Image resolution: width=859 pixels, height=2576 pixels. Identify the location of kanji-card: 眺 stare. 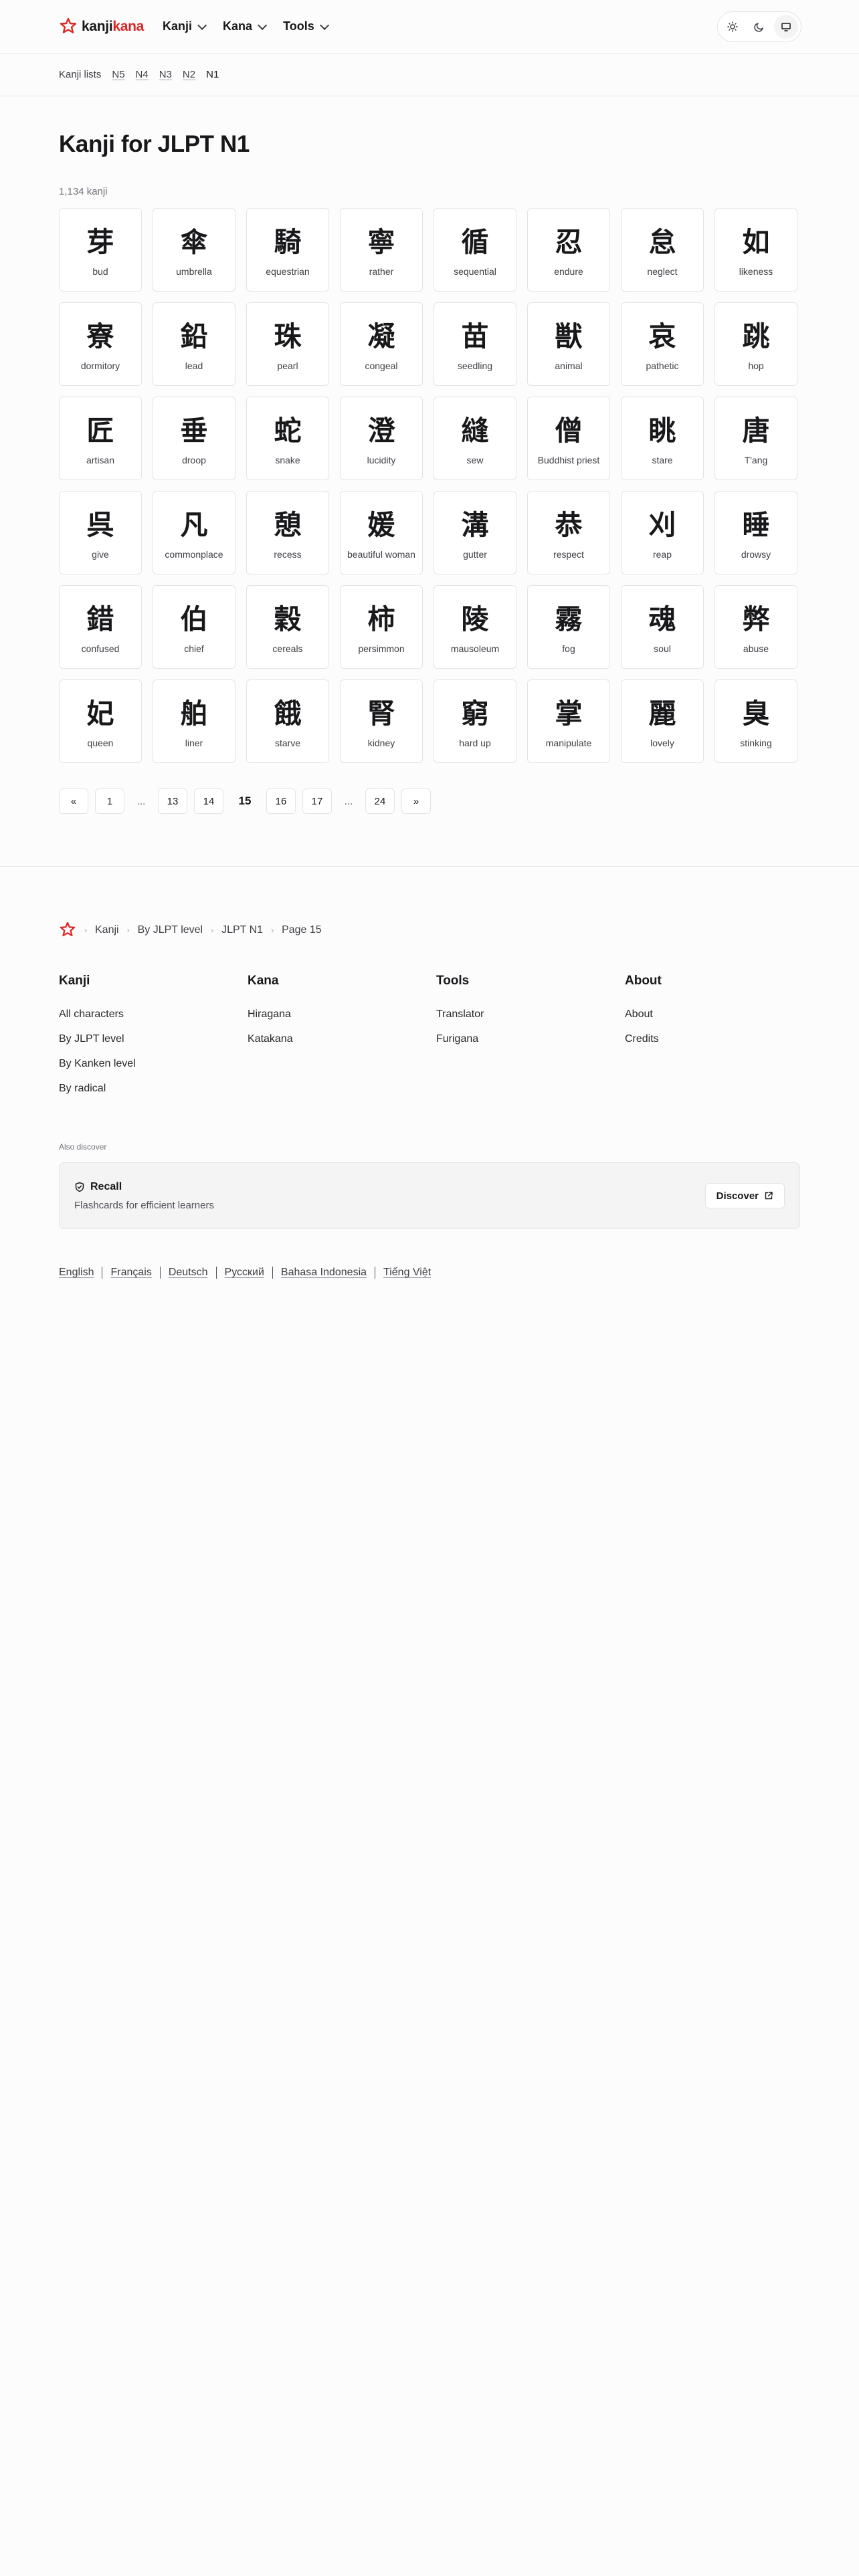
(662, 439).